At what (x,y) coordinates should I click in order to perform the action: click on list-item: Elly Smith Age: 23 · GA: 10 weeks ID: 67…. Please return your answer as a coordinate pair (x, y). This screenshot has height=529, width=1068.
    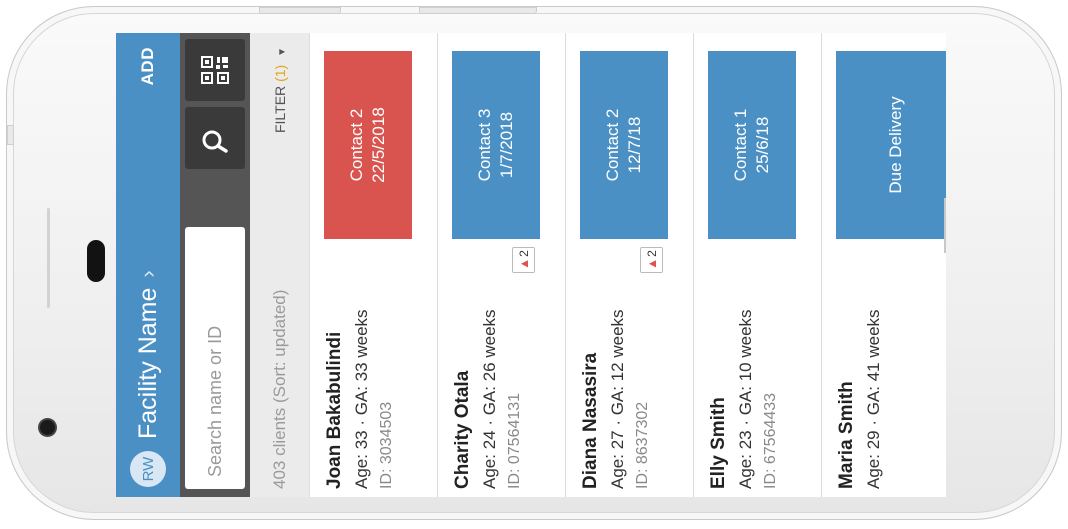
    Looking at the image, I should click on (758, 265).